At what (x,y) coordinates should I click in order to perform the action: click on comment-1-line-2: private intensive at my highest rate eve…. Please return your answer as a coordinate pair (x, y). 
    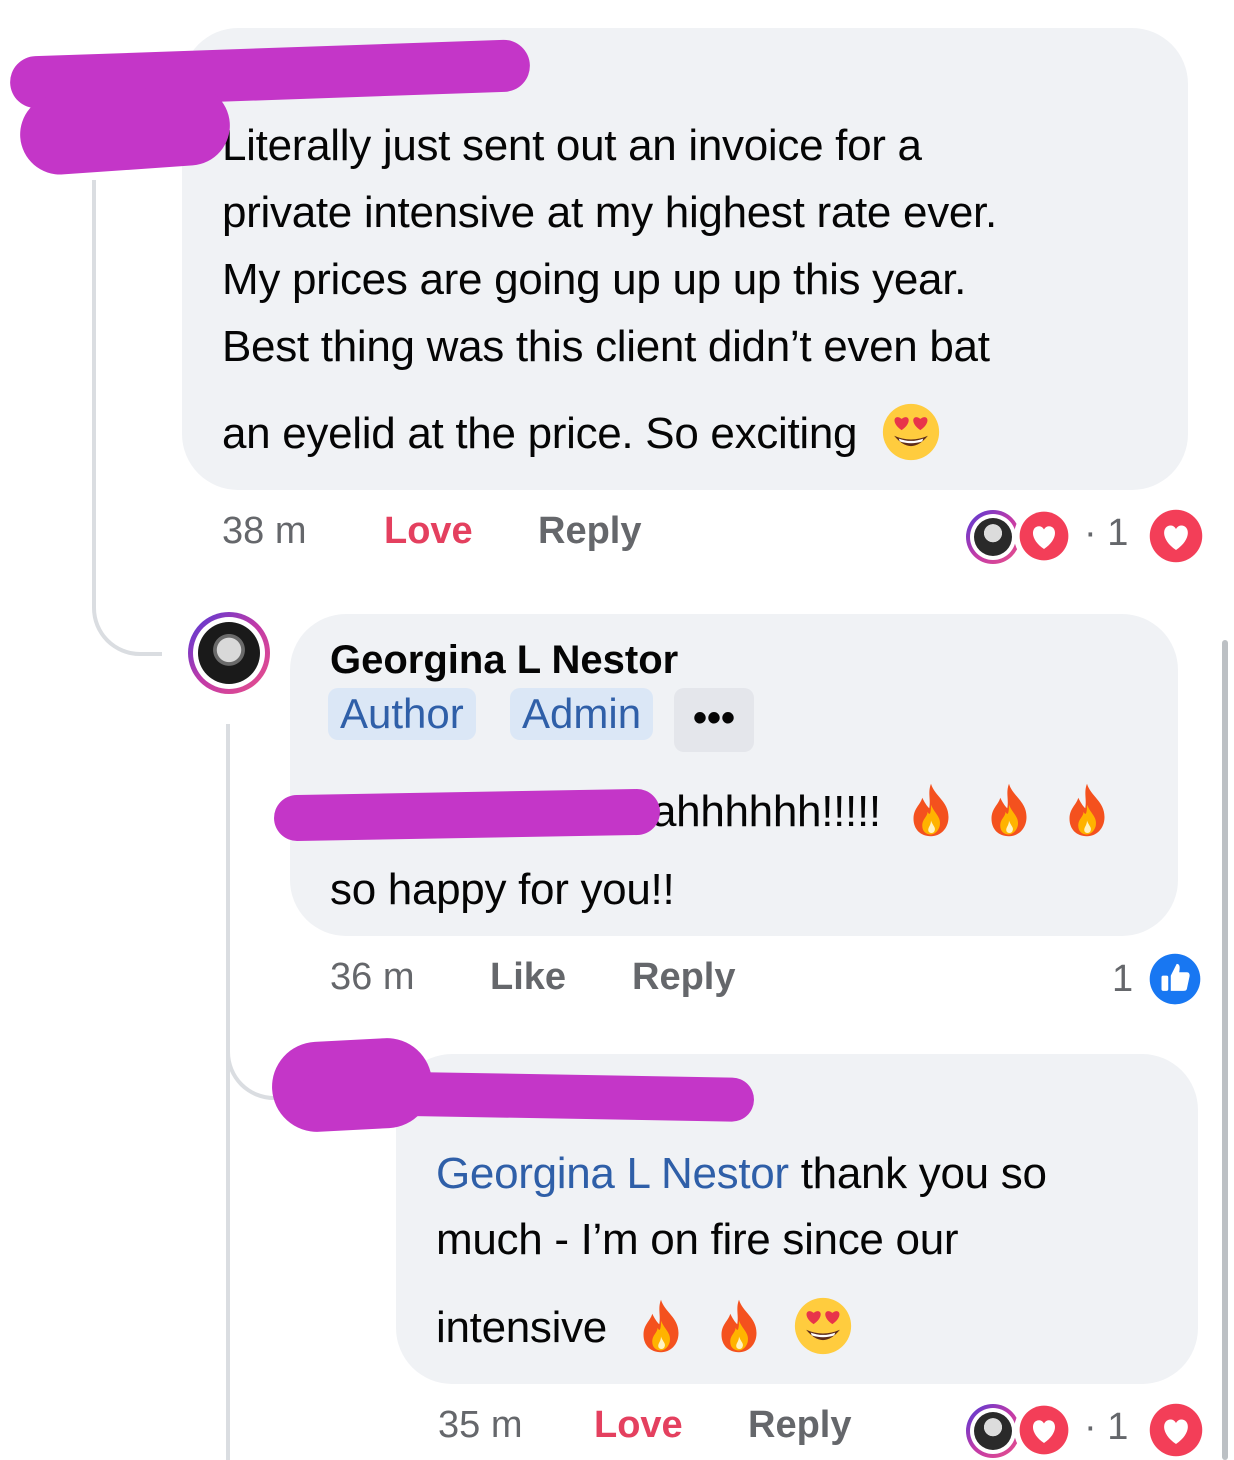
    Looking at the image, I should click on (609, 212).